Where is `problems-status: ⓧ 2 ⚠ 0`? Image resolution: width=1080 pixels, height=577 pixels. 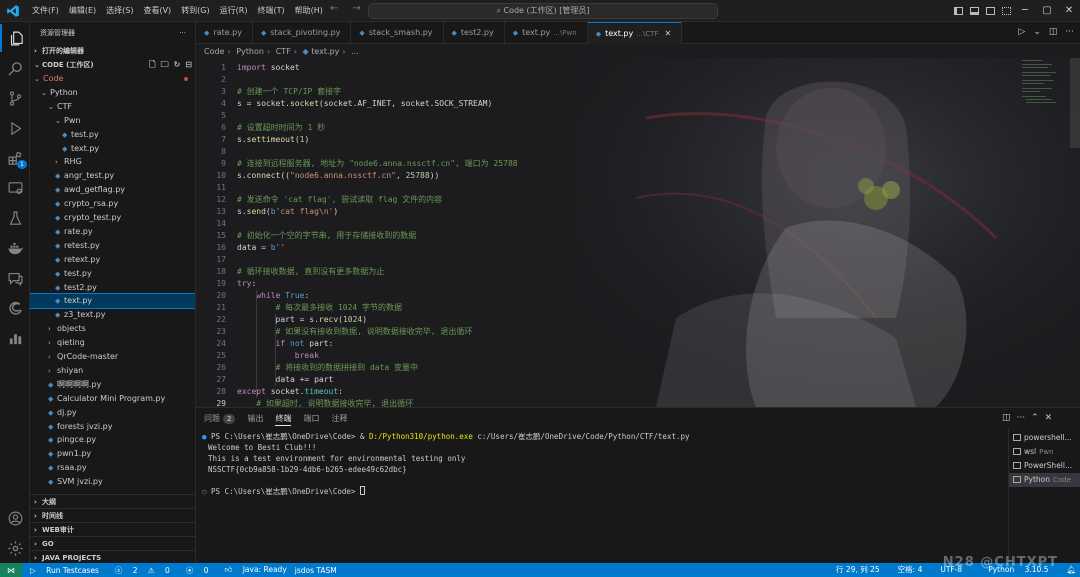 problems-status: ⓧ 2 ⚠ 0 is located at coordinates (138, 570).